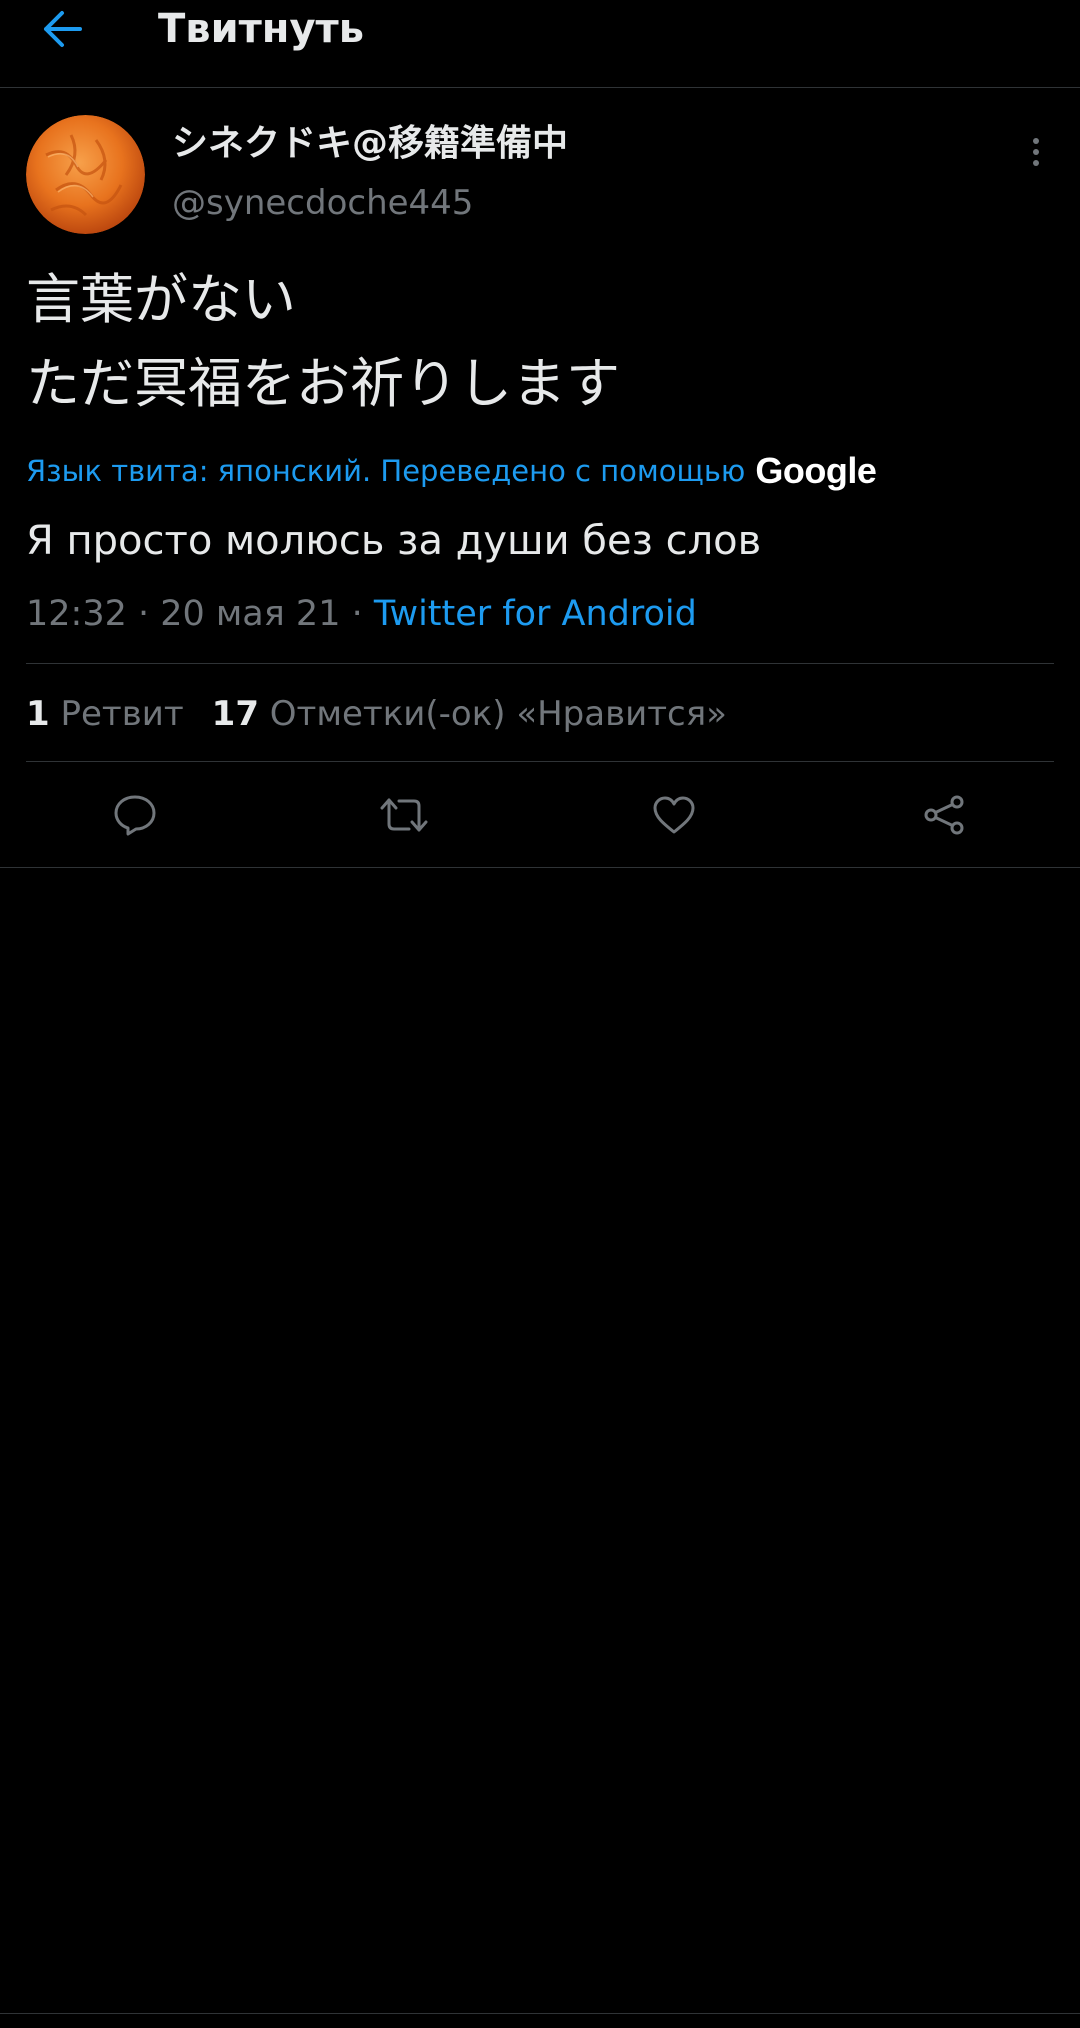 The width and height of the screenshot is (1080, 2028). I want to click on back-button, so click(62, 29).